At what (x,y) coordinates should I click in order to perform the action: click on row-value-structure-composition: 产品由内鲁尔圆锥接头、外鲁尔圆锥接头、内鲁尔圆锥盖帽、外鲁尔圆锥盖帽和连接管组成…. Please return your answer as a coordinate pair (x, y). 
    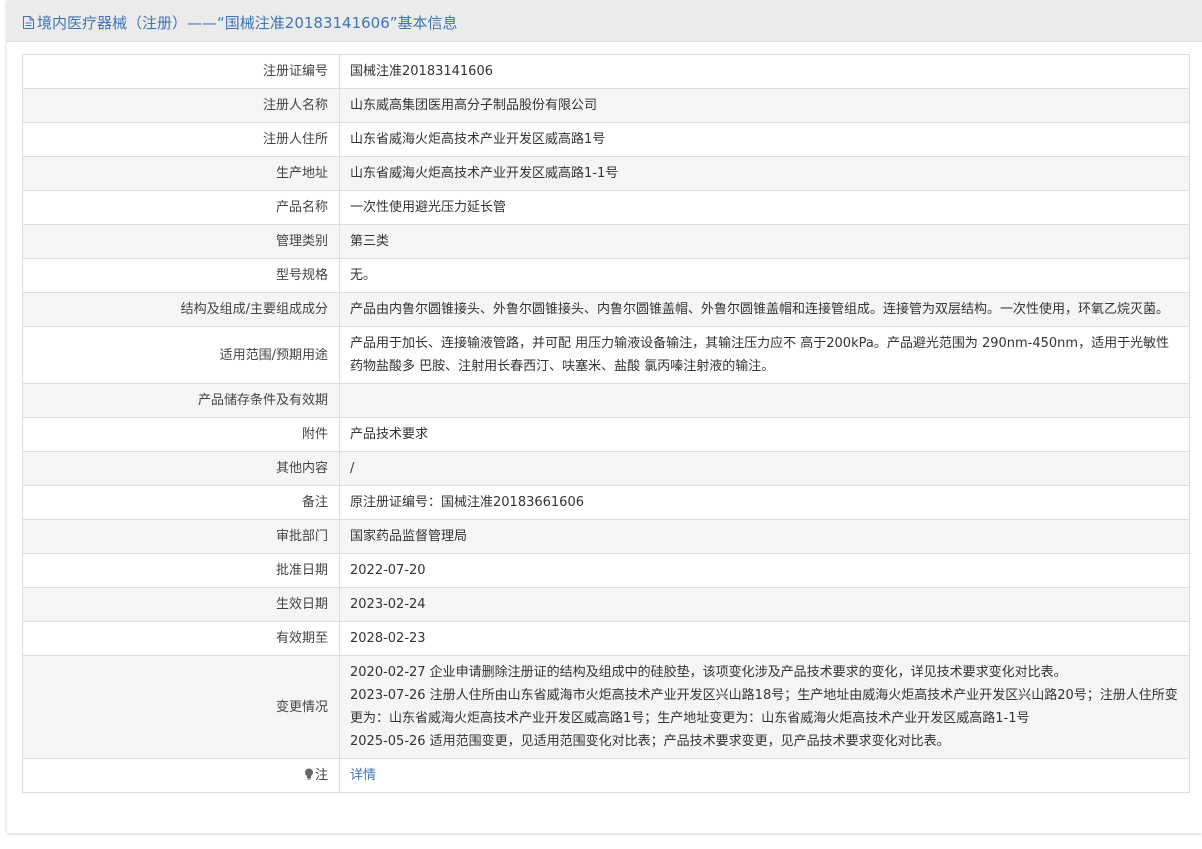
    Looking at the image, I should click on (764, 309).